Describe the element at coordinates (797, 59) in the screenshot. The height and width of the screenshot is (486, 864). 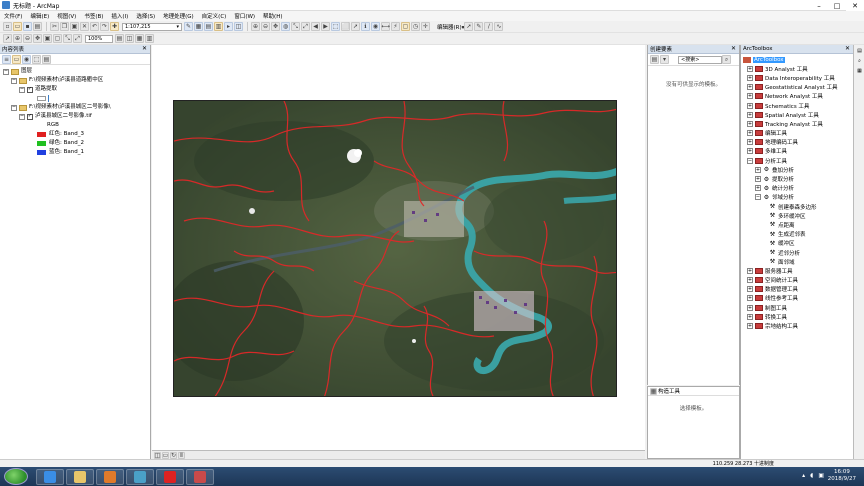
I see `toolbox-root: ArcToolbox` at that location.